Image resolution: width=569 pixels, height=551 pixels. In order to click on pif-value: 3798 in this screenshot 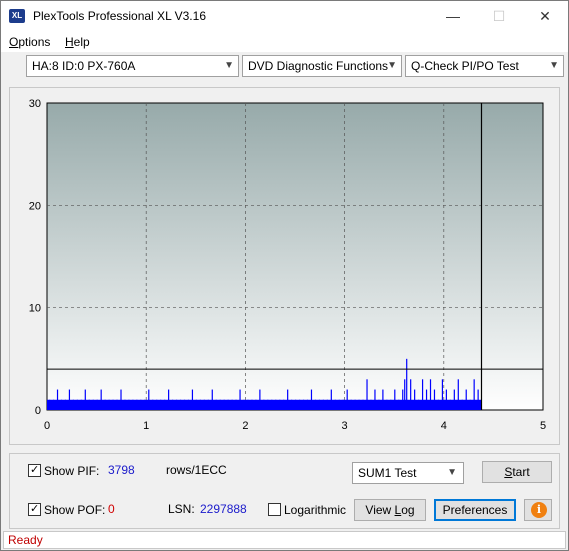, I will do `click(121, 470)`.